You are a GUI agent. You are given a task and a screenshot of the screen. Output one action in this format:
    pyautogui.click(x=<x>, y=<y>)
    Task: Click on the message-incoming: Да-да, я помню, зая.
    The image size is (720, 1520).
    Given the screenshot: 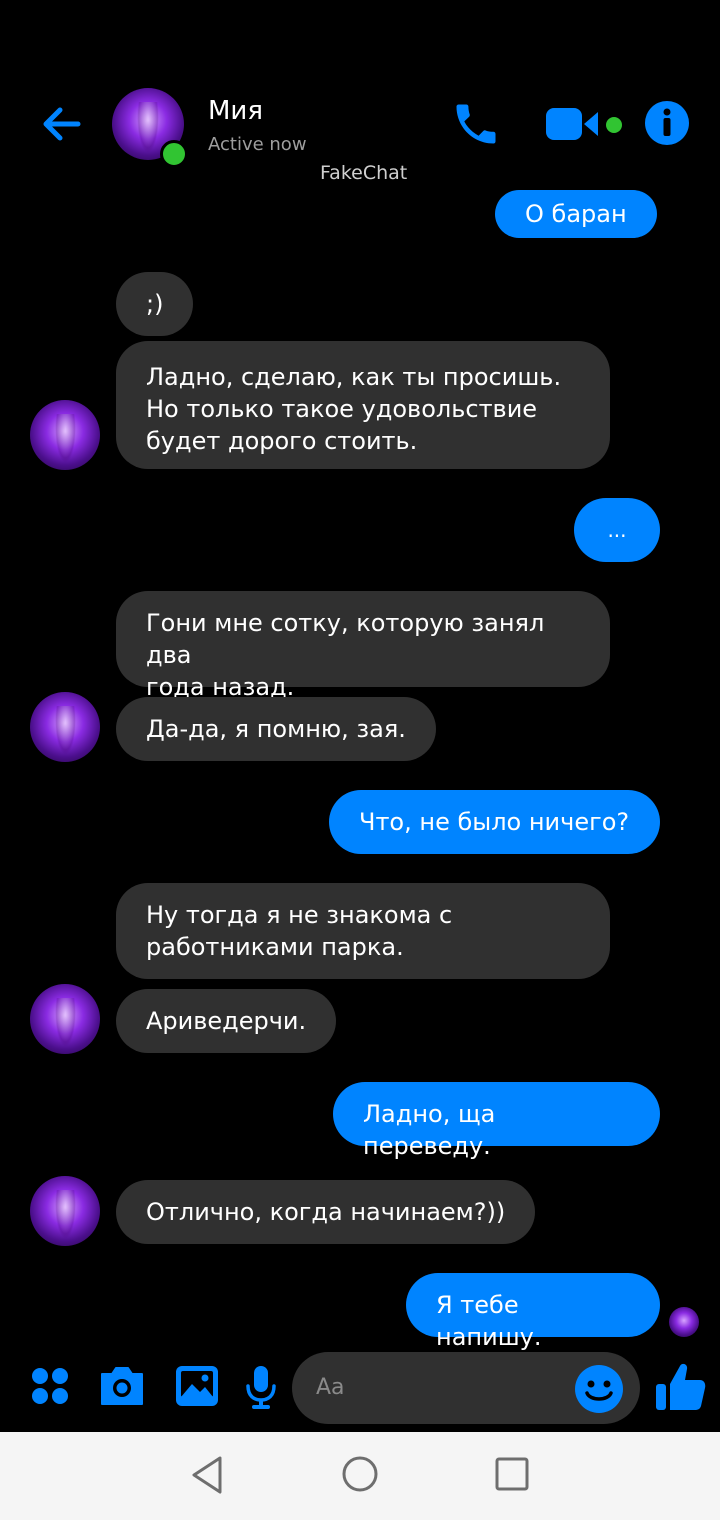 What is the action you would take?
    pyautogui.click(x=276, y=729)
    